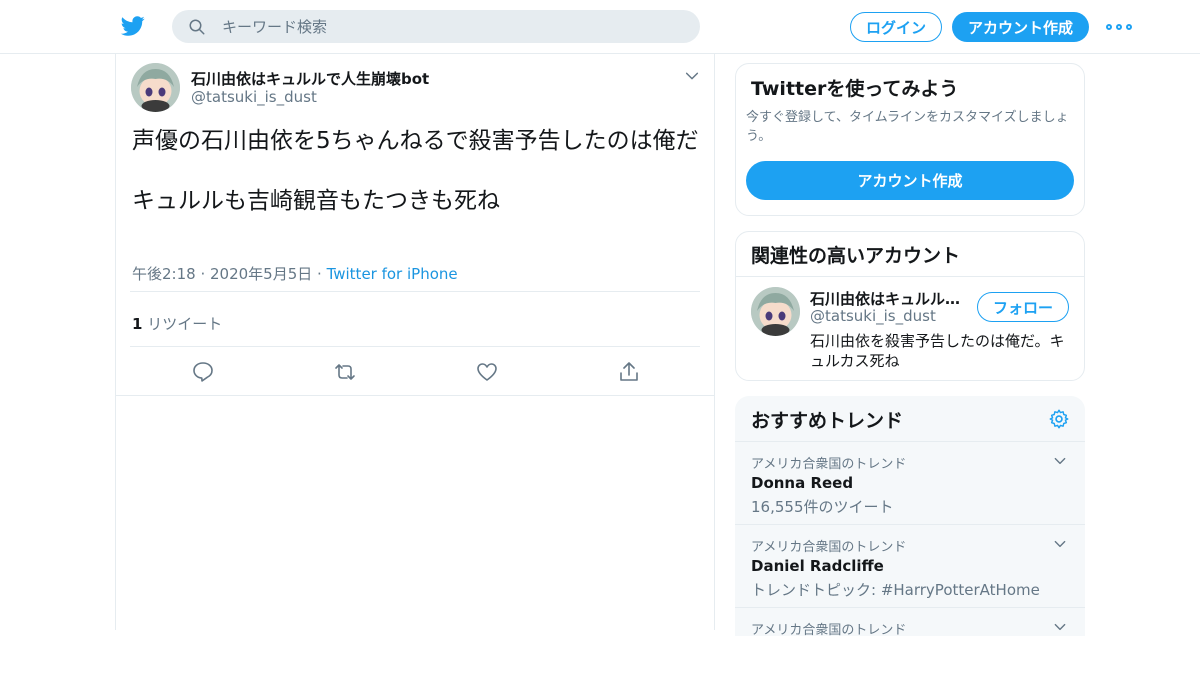 The image size is (1200, 690). I want to click on like-heart-icon, so click(487, 372).